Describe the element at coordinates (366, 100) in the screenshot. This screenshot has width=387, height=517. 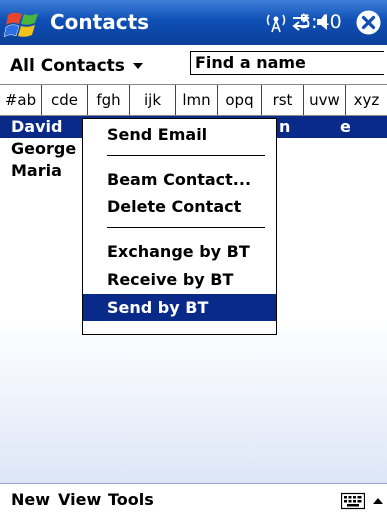
I see `tab-xyz: xyz` at that location.